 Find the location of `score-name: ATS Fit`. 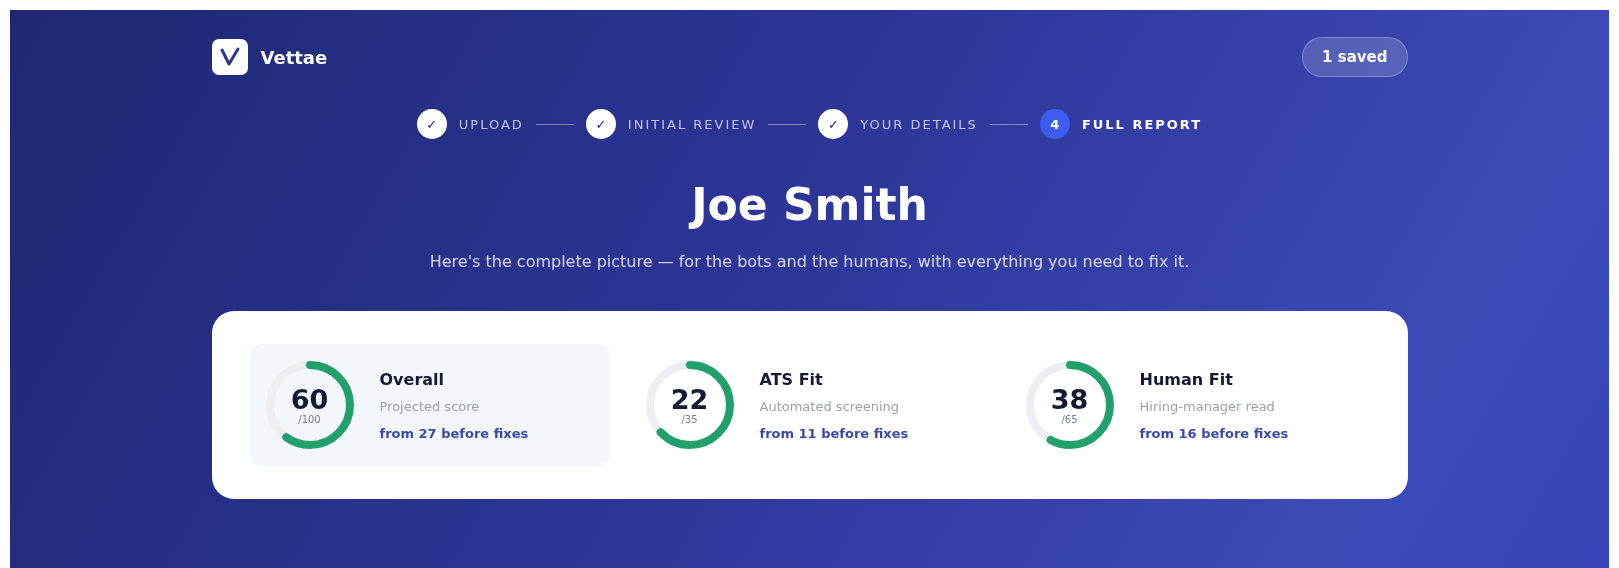

score-name: ATS Fit is located at coordinates (791, 379).